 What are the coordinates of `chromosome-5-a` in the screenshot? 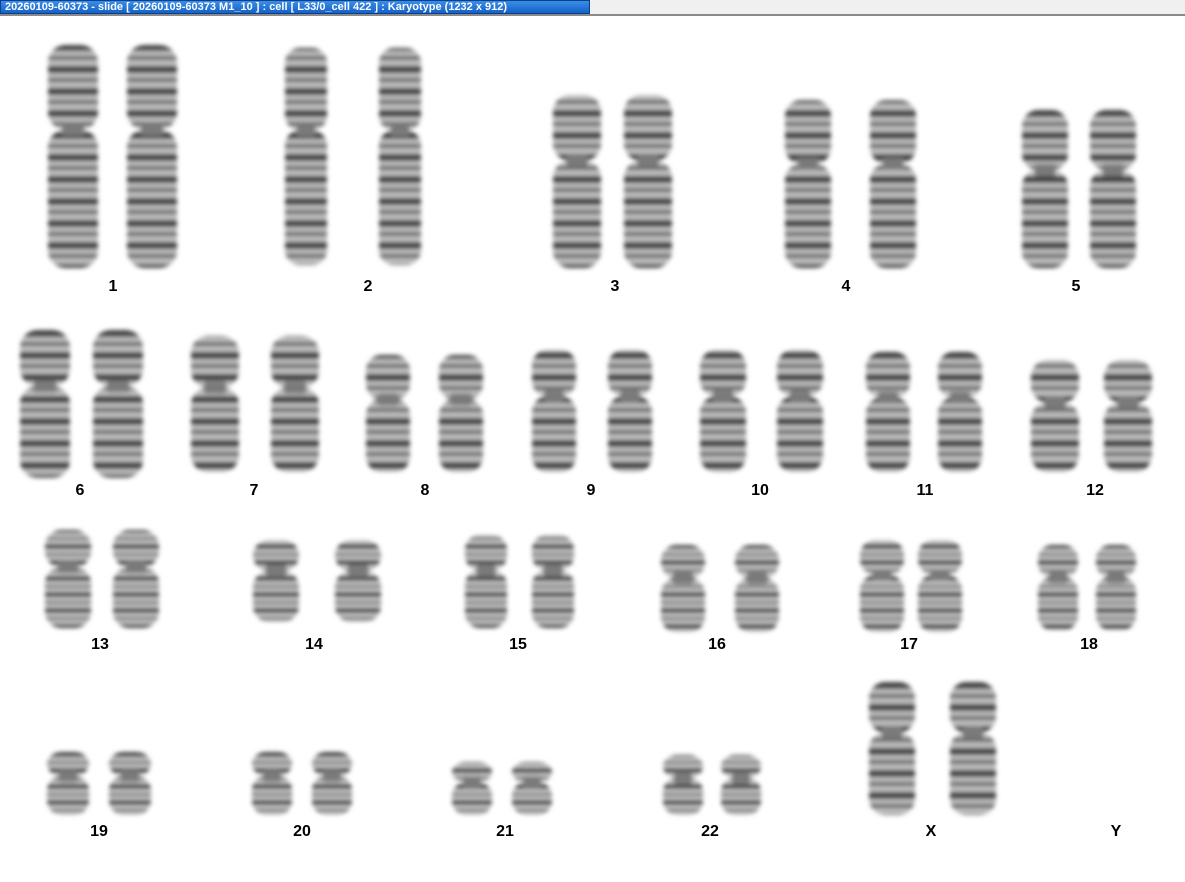 It's located at (1045, 189).